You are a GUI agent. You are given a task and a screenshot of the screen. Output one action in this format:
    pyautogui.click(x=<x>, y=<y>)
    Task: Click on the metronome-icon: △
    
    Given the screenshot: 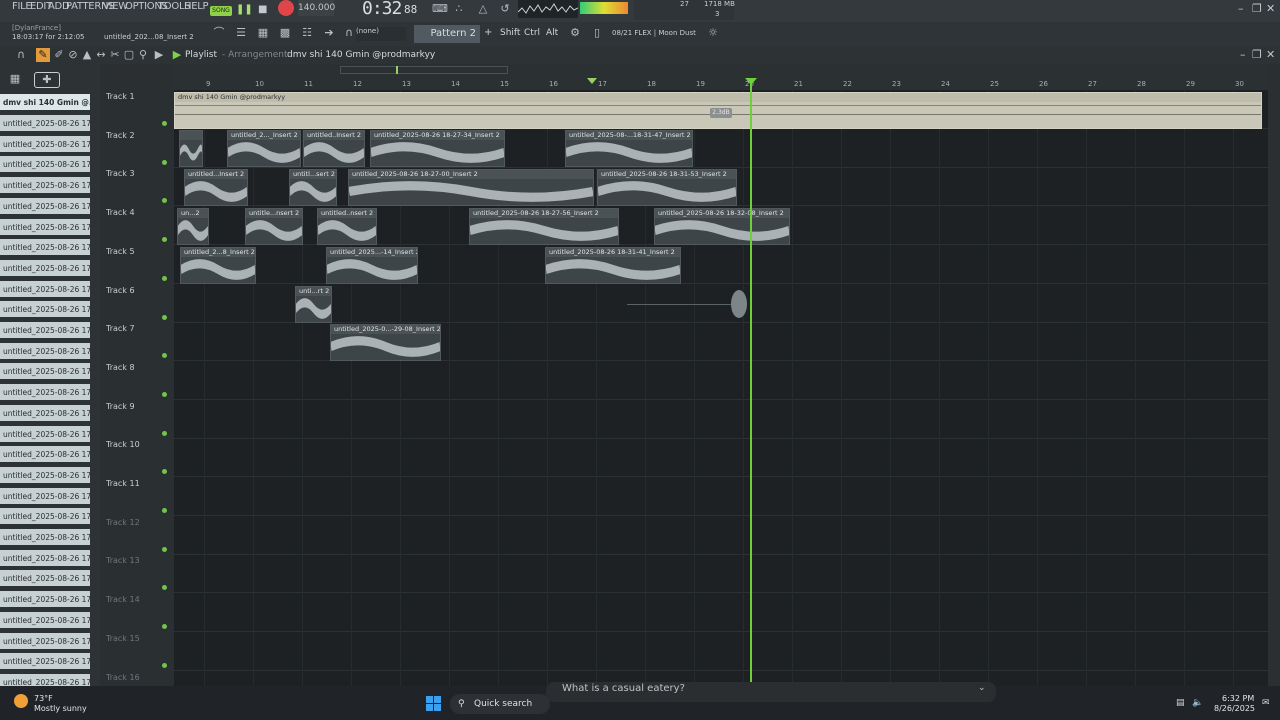 What is the action you would take?
    pyautogui.click(x=483, y=9)
    